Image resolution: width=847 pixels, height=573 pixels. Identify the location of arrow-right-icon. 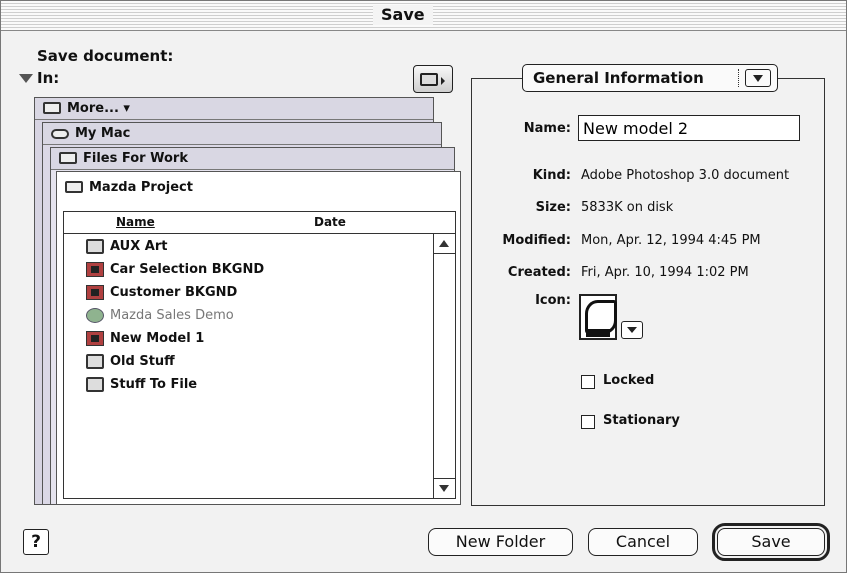
(443, 81).